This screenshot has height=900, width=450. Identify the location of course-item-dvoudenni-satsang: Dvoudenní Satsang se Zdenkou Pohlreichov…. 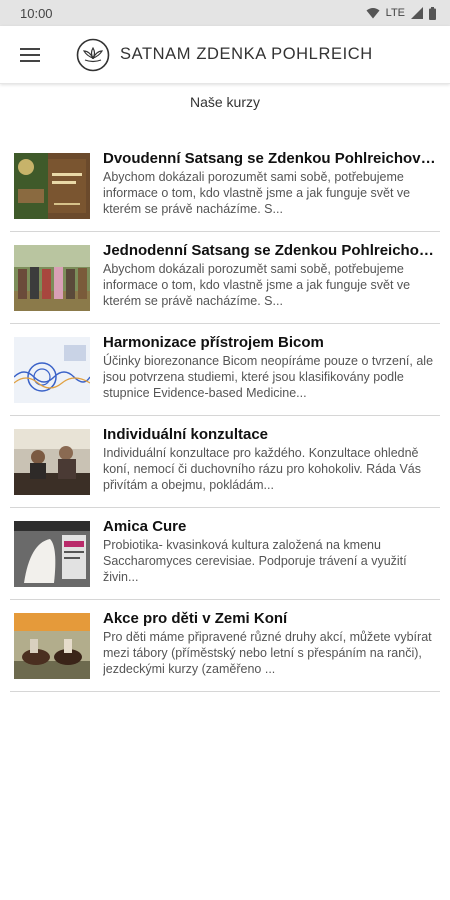
(225, 186).